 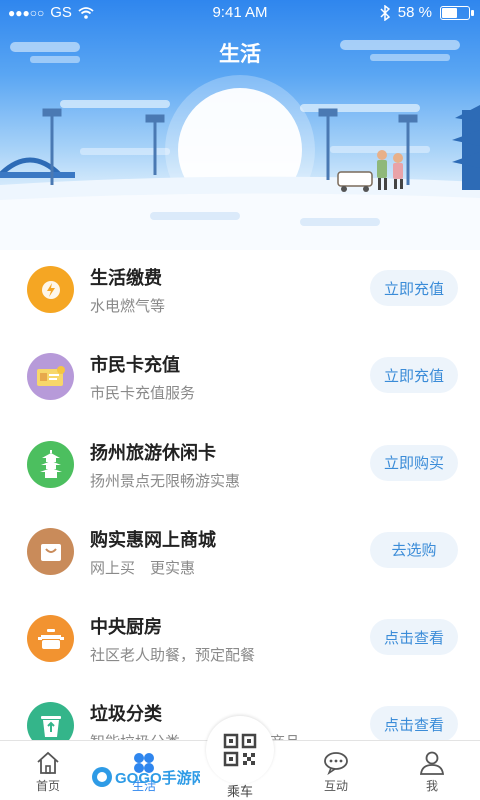 I want to click on card-icon, so click(x=50, y=377).